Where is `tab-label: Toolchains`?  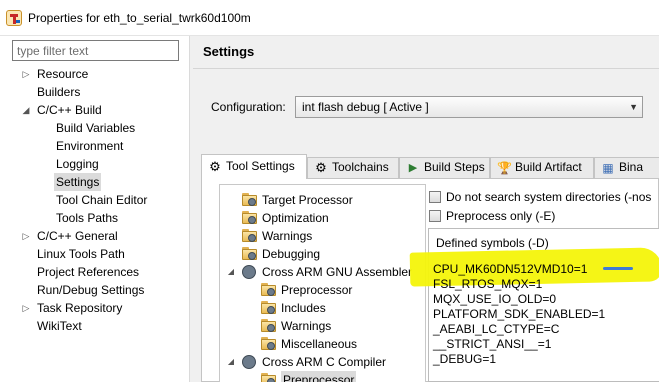
tab-label: Toolchains is located at coordinates (360, 167).